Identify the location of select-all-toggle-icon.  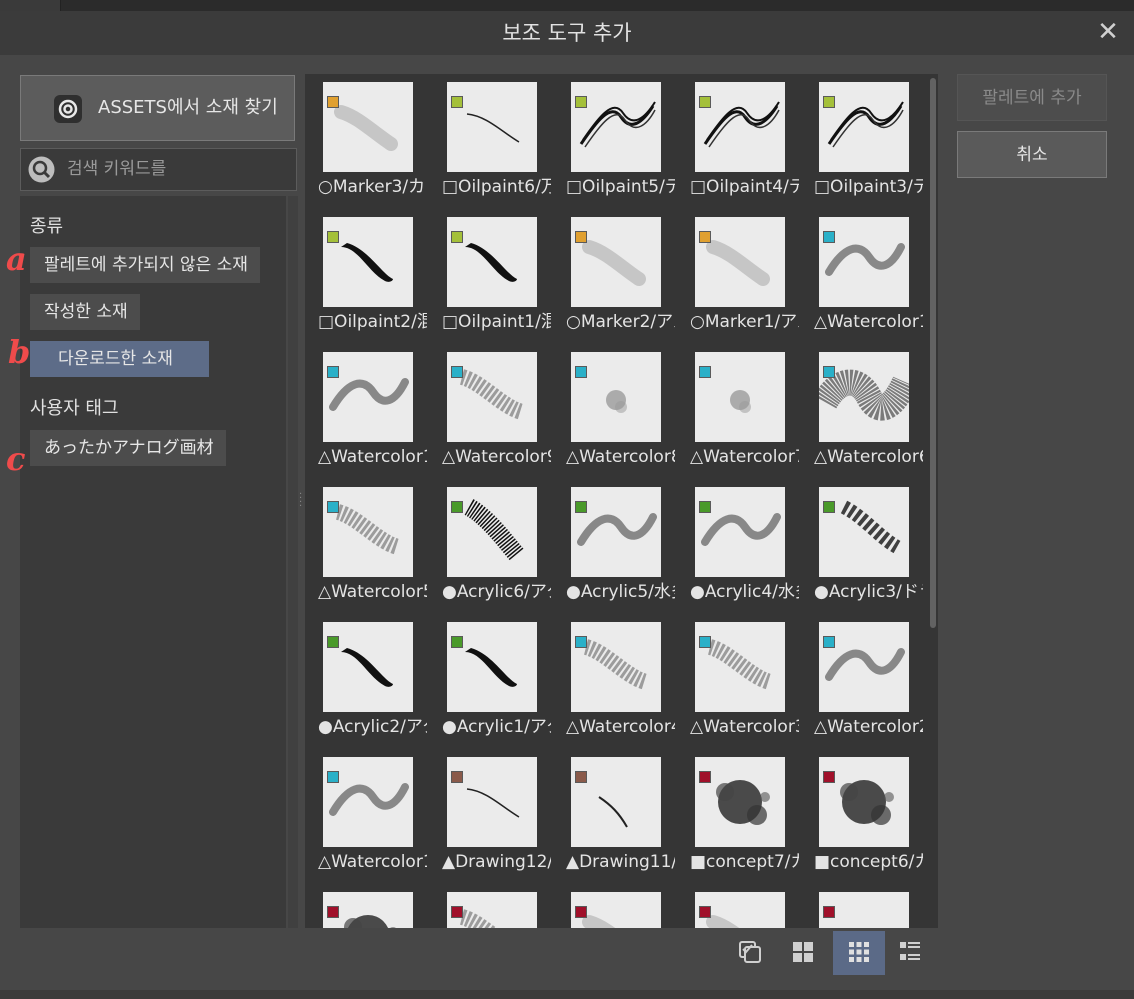
(750, 952).